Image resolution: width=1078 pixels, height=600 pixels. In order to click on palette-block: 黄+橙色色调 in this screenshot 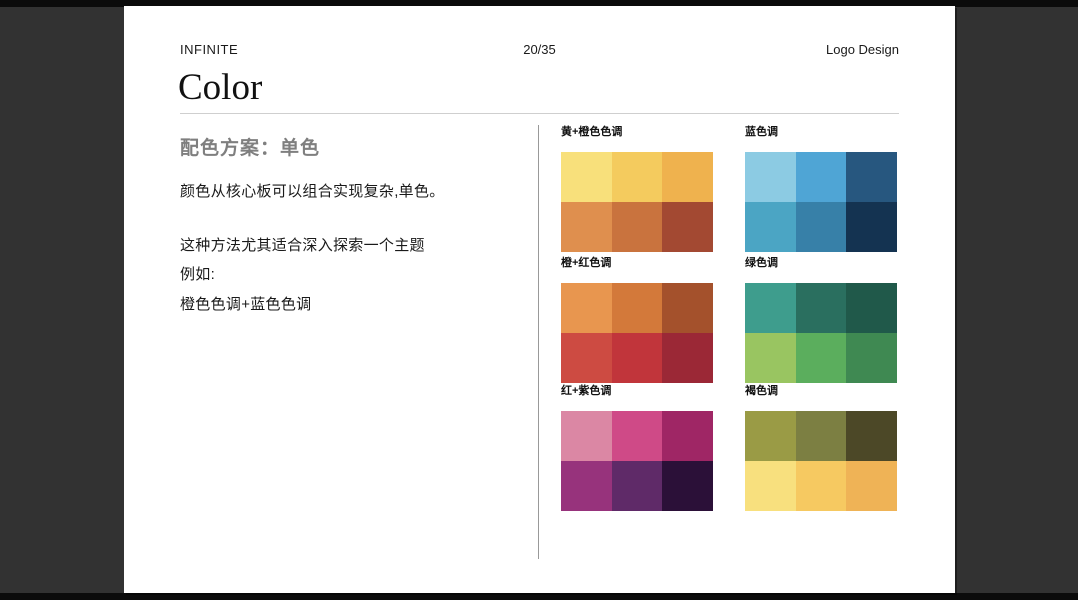, I will do `click(637, 188)`.